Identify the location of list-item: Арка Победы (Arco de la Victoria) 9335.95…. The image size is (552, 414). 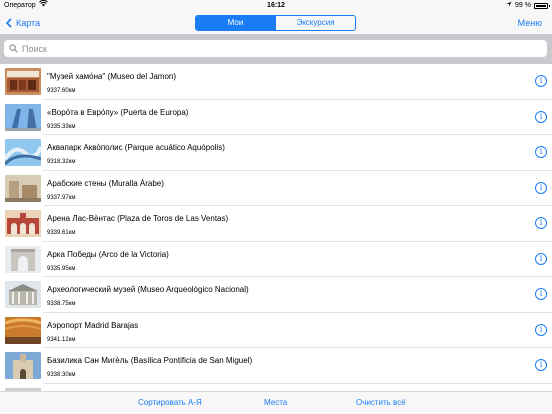
(276, 259).